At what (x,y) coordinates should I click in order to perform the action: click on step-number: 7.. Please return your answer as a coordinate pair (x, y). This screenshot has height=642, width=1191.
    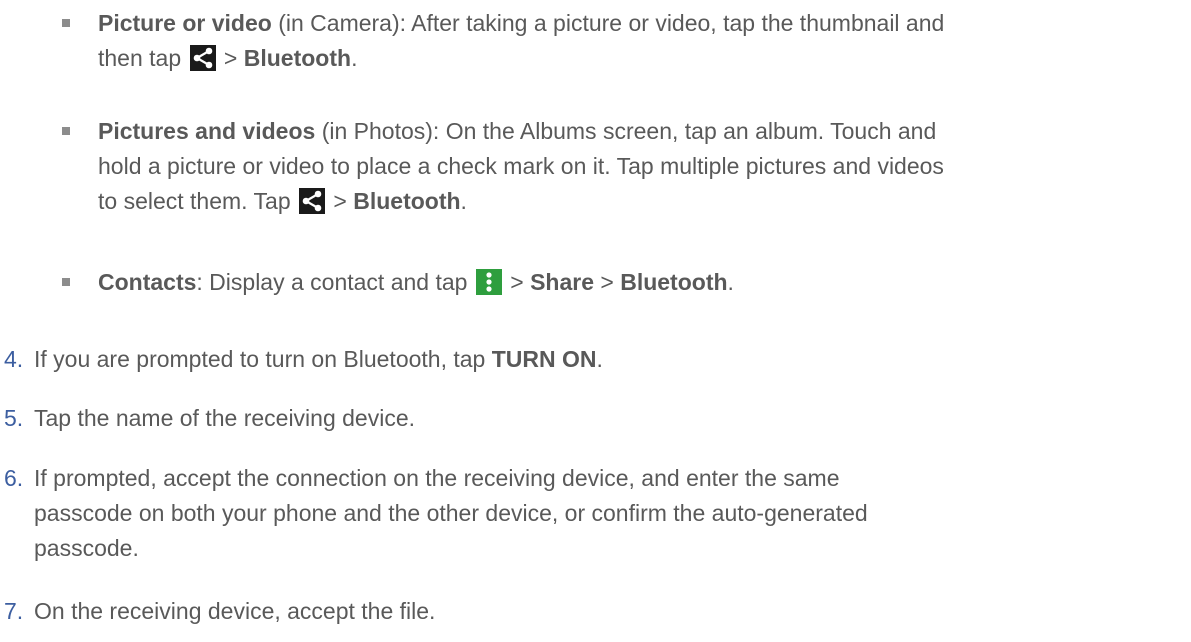
    Looking at the image, I should click on (14, 611).